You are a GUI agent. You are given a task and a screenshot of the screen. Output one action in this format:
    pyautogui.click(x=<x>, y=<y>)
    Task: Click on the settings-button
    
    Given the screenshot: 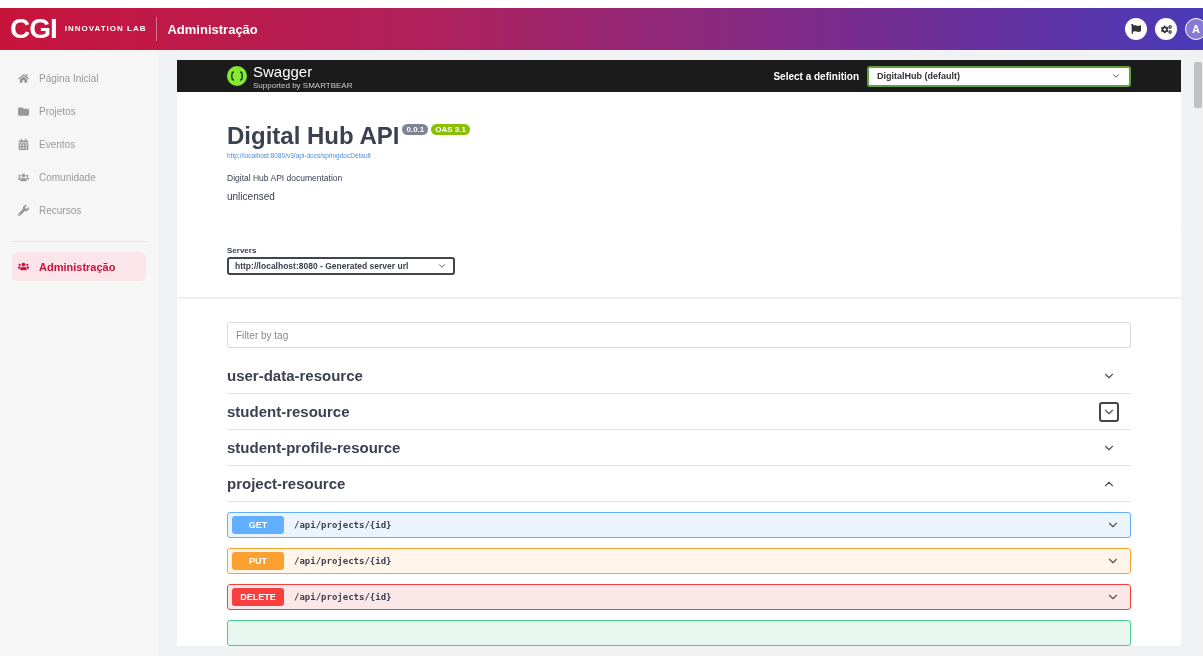 What is the action you would take?
    pyautogui.click(x=1166, y=29)
    